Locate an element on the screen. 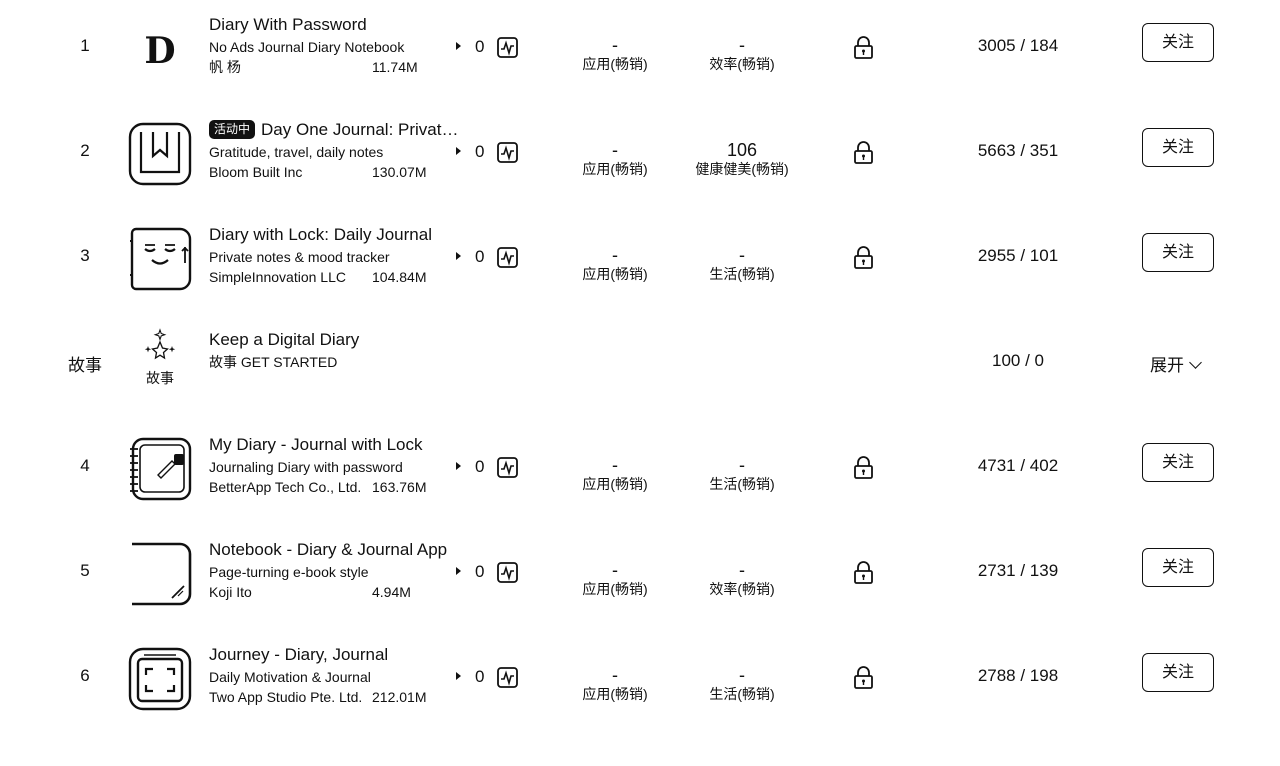 The width and height of the screenshot is (1280, 766). app-title-text: My Diary - Journal with Lock is located at coordinates (316, 444).